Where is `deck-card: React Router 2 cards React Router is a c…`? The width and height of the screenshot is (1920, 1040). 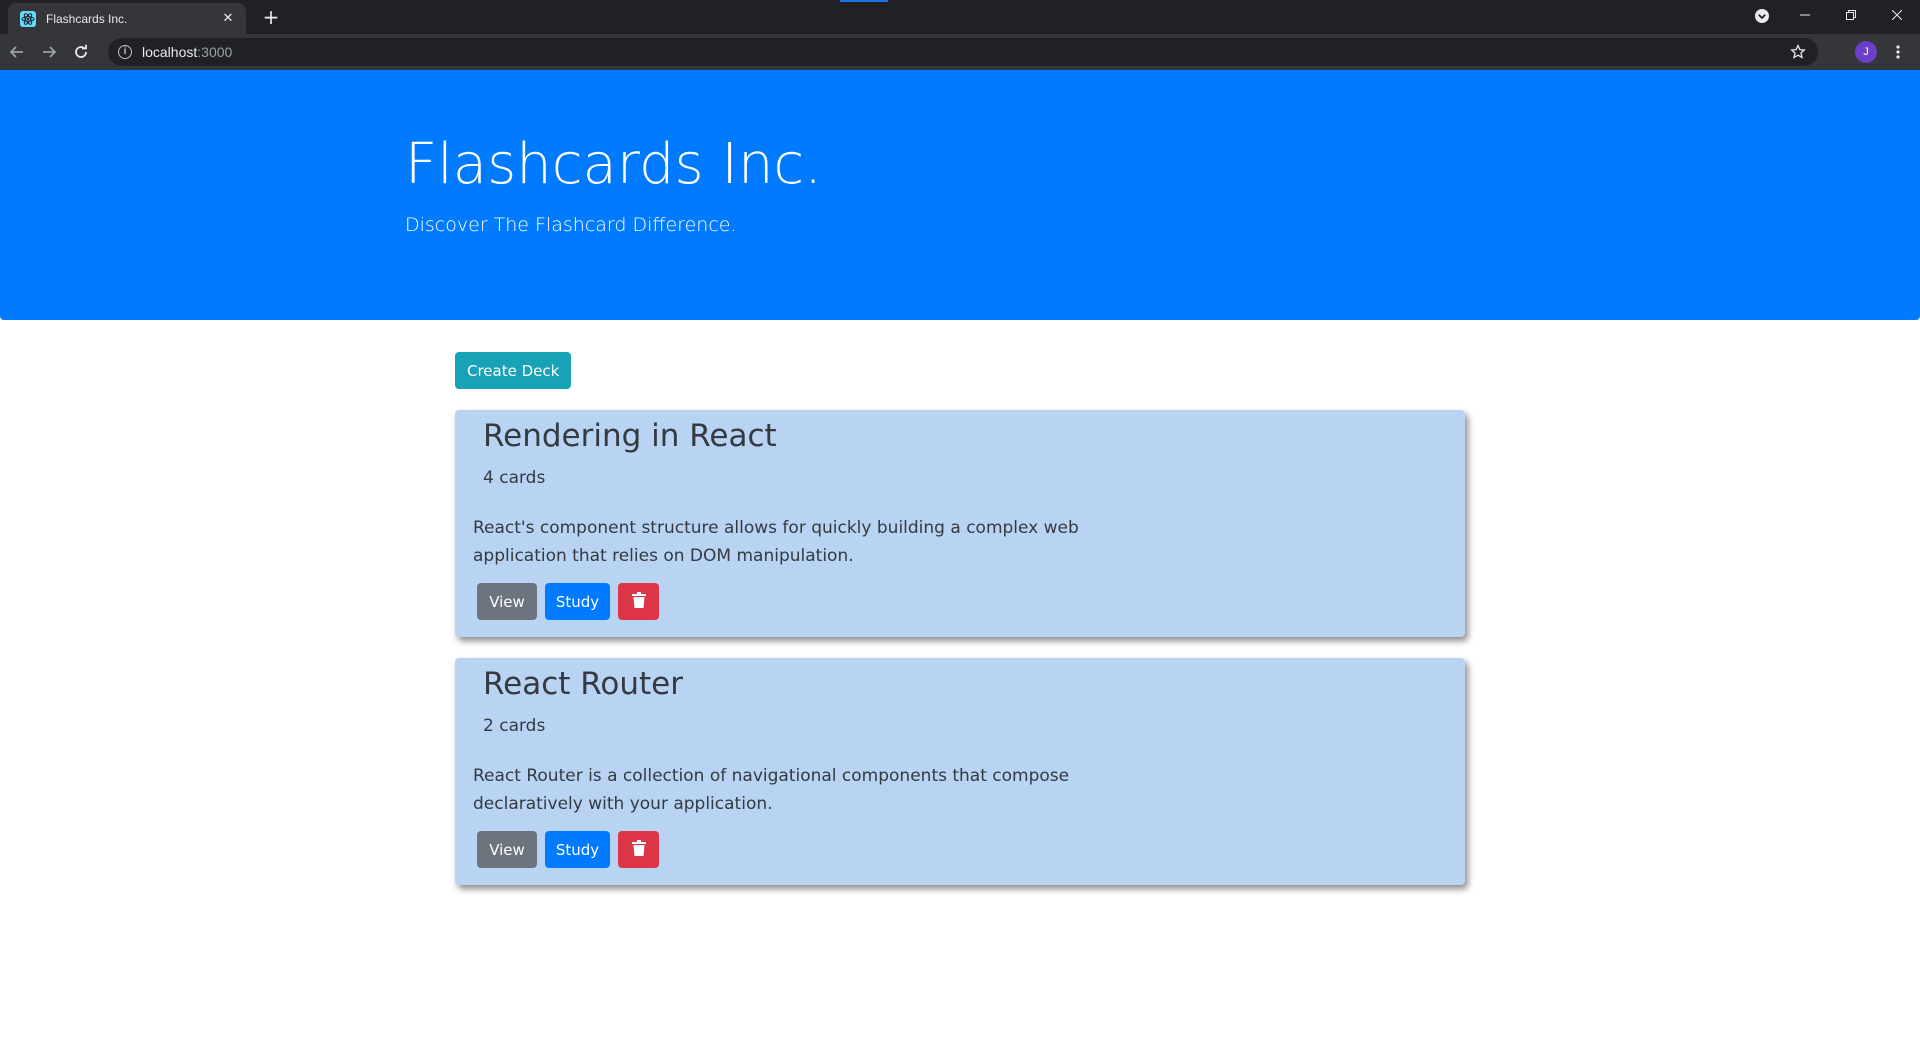 deck-card: React Router 2 cards React Router is a c… is located at coordinates (960, 771).